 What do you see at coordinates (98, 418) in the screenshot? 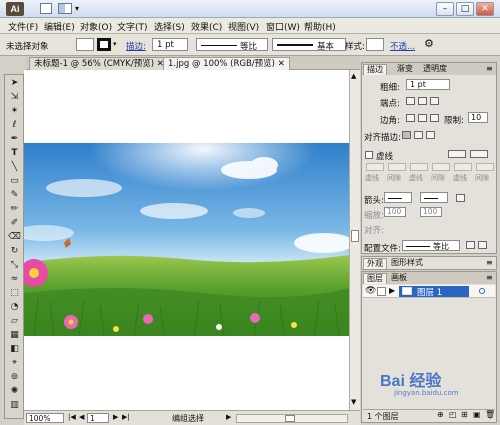
I see `page-field: 1` at bounding box center [98, 418].